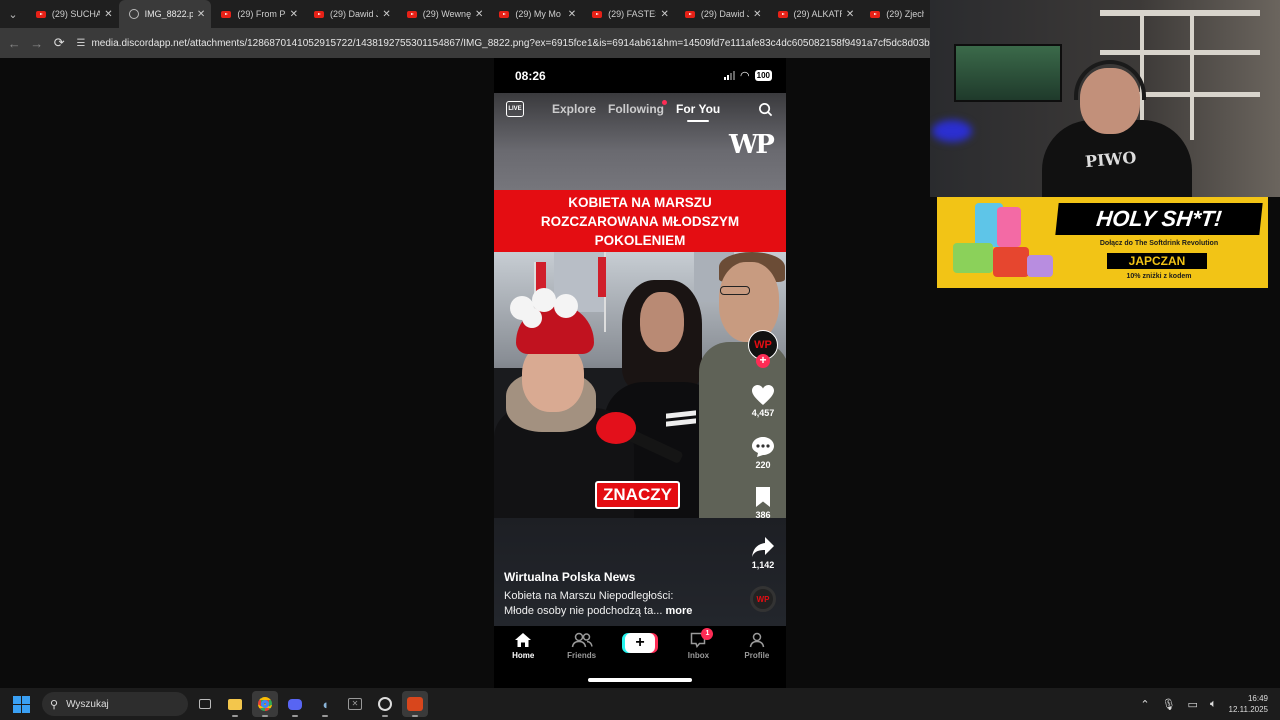 The image size is (1280, 720). I want to click on video-frame: ZNACZY, so click(640, 385).